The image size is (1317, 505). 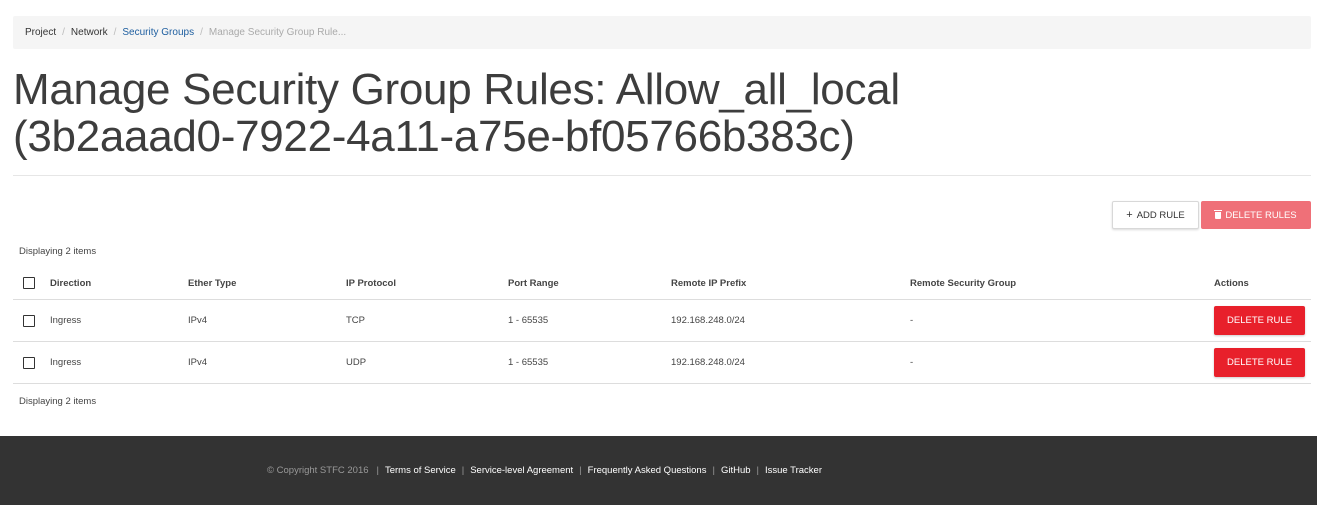 I want to click on title-divider, so click(x=662, y=175).